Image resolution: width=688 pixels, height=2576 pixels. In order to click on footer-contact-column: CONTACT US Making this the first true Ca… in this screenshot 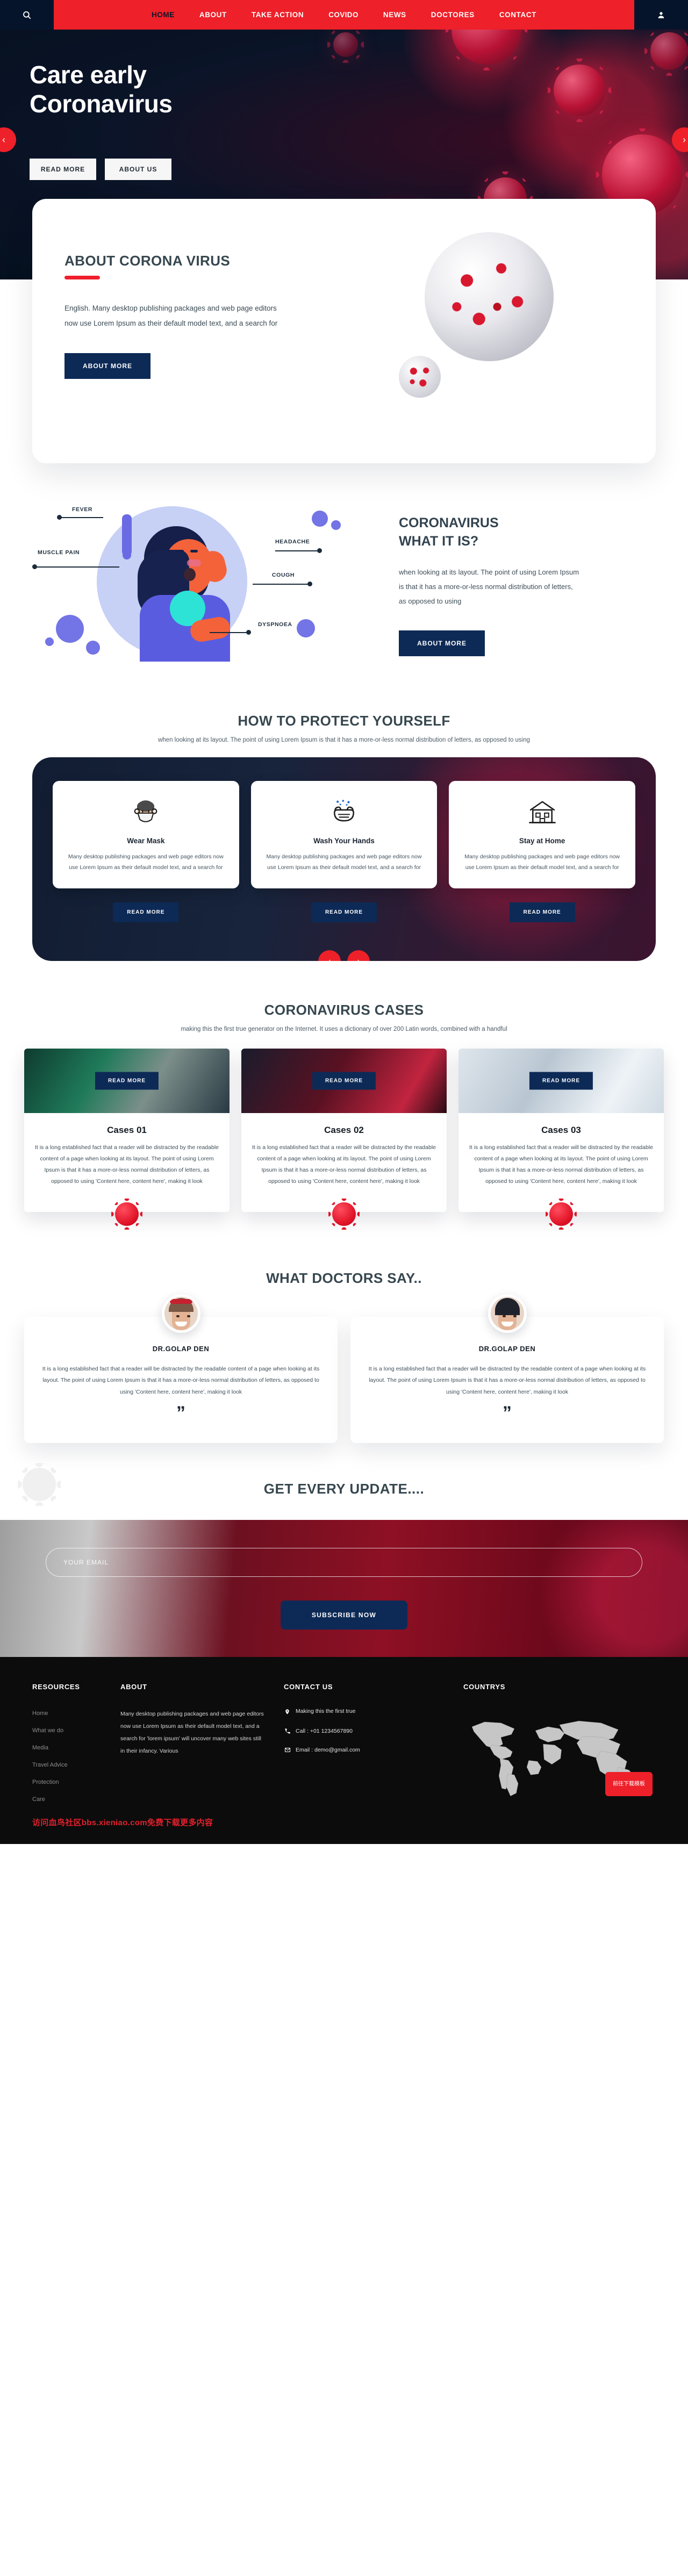, I will do `click(364, 1747)`.